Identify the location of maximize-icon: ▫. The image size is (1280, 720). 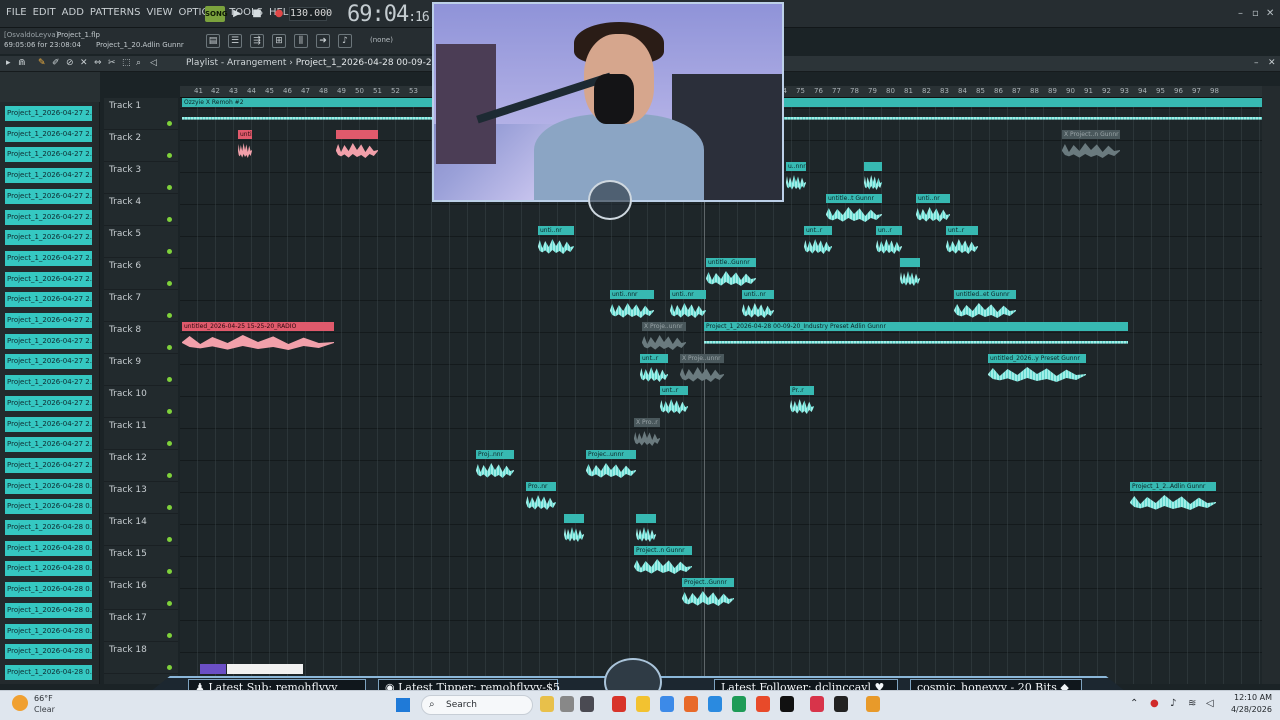
(1255, 13).